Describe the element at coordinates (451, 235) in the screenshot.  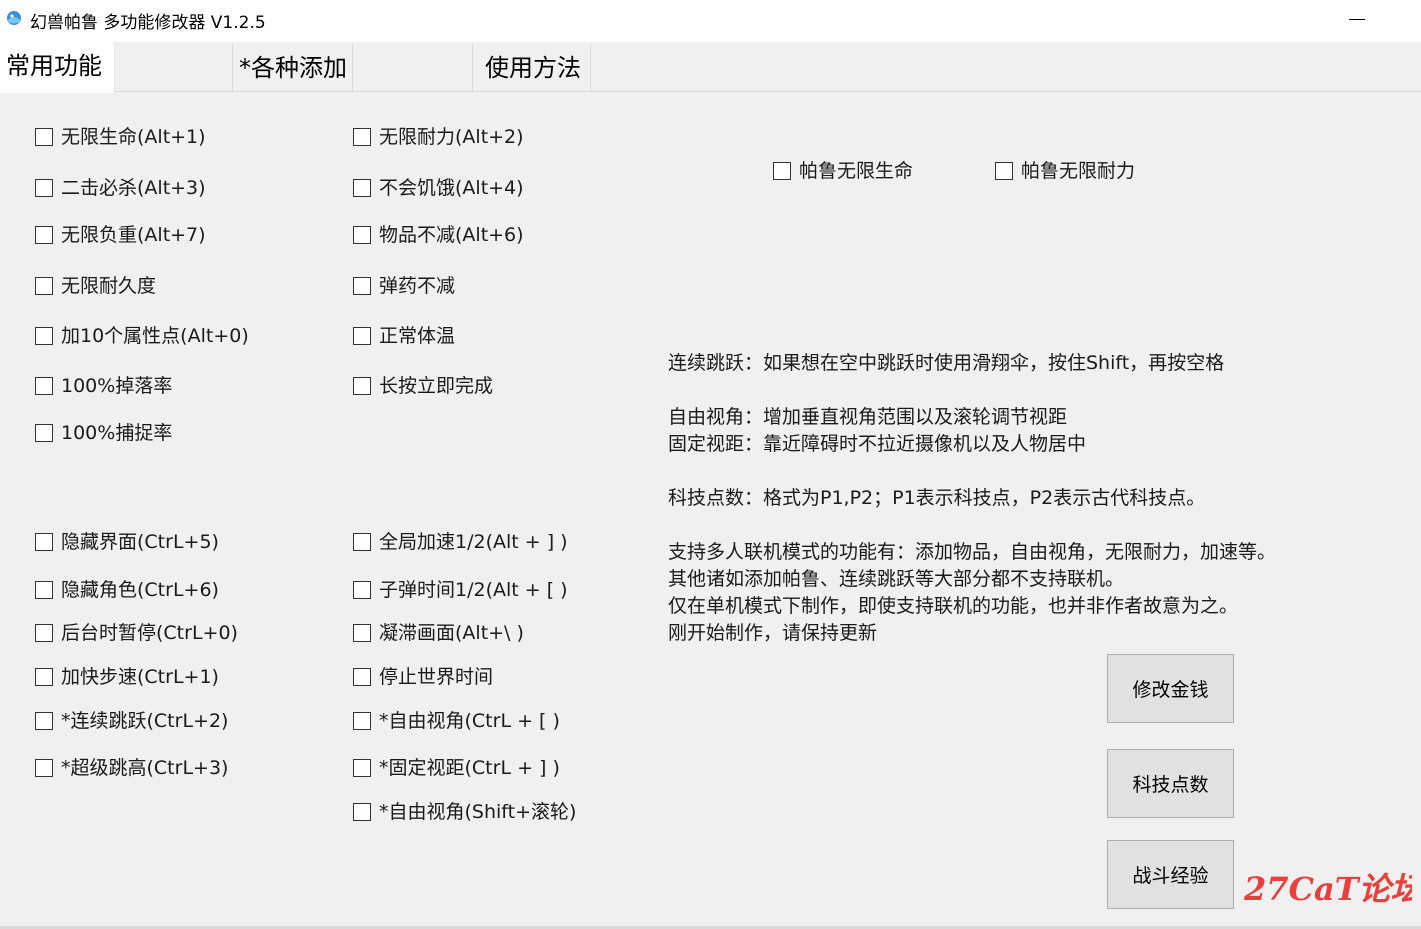
I see `checkbox-label: 物品不减(Alt+6)` at that location.